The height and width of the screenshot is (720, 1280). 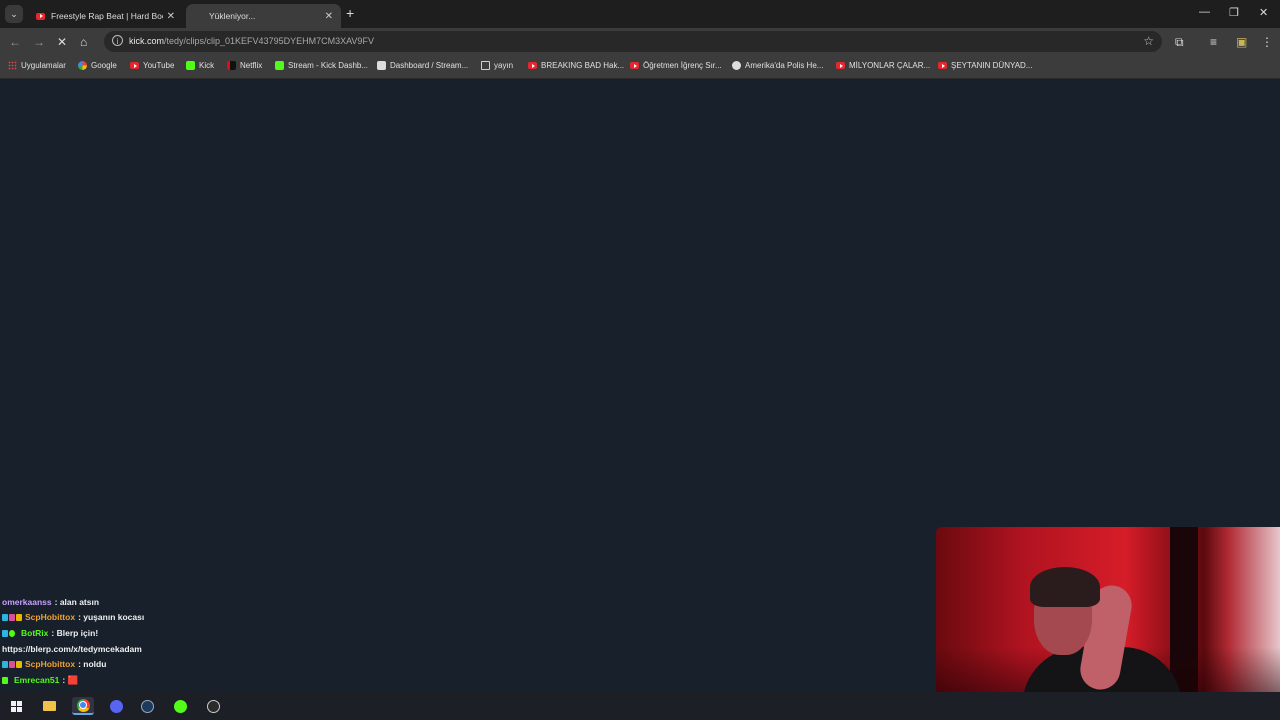 I want to click on bookmark-google: Google, so click(x=97, y=65).